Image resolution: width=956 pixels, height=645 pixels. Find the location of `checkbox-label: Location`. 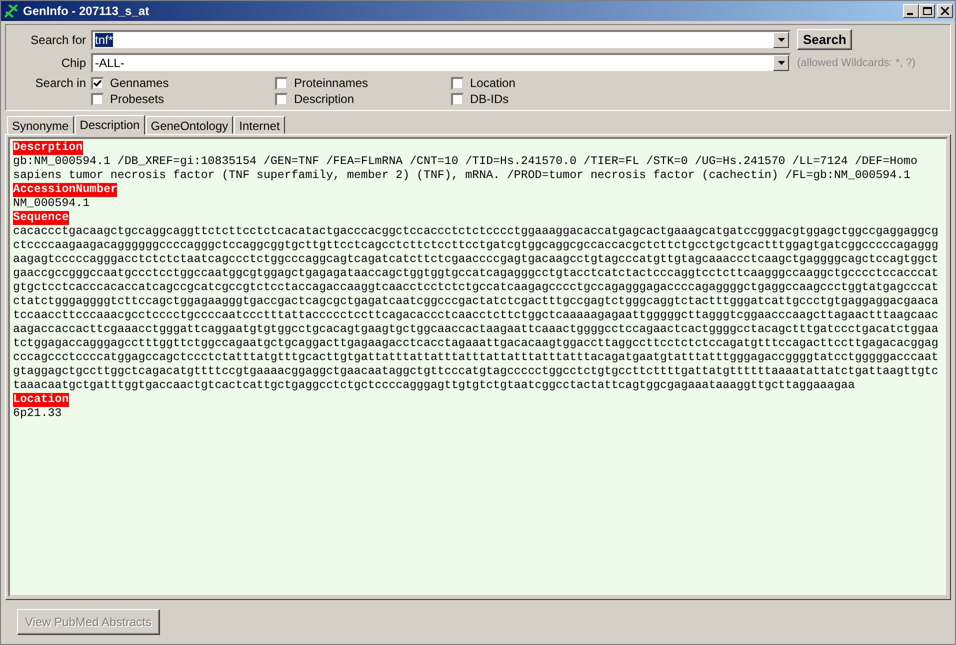

checkbox-label: Location is located at coordinates (493, 83).